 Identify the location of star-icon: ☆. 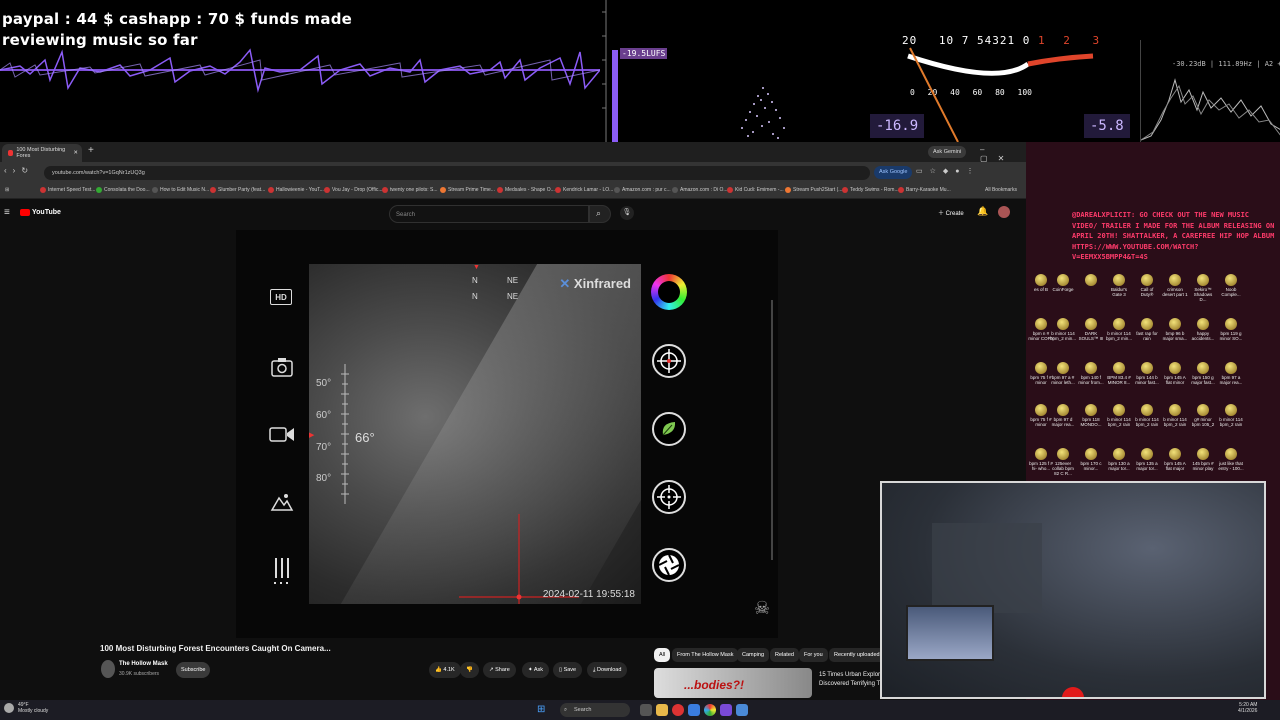
(936, 171).